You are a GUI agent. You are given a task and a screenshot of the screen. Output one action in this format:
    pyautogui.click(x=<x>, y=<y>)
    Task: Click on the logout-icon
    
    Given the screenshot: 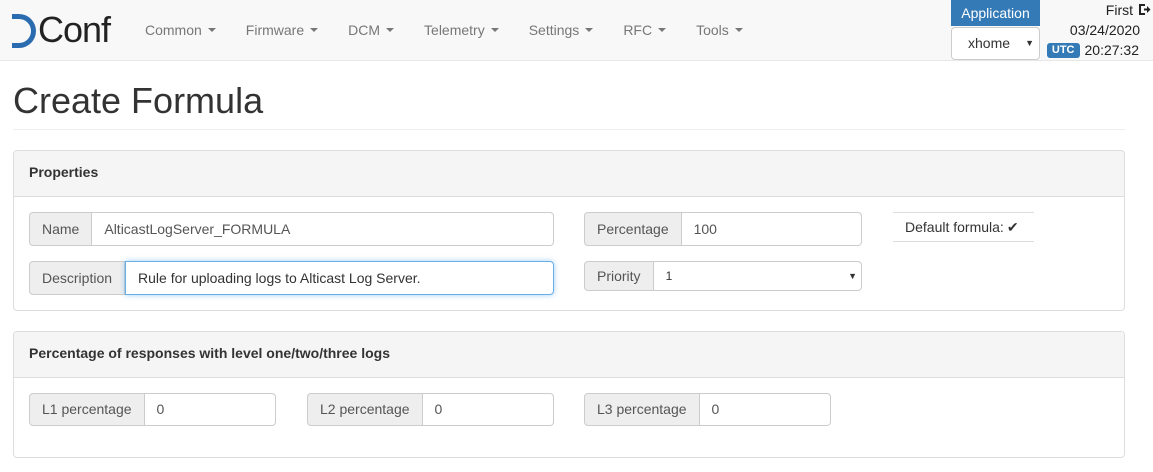 What is the action you would take?
    pyautogui.click(x=1144, y=9)
    